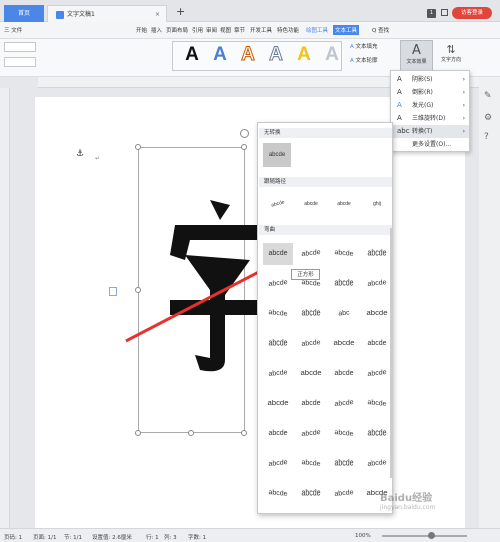 The image size is (500, 542). What do you see at coordinates (180, 11) in the screenshot?
I see `new-tab-button: +` at bounding box center [180, 11].